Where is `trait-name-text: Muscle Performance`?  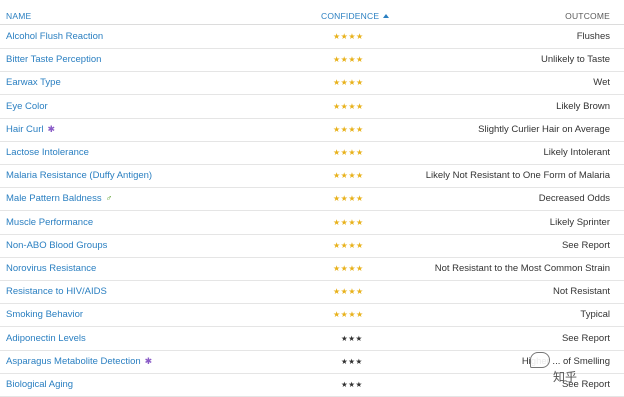
trait-name-text: Muscle Performance is located at coordinates (50, 222).